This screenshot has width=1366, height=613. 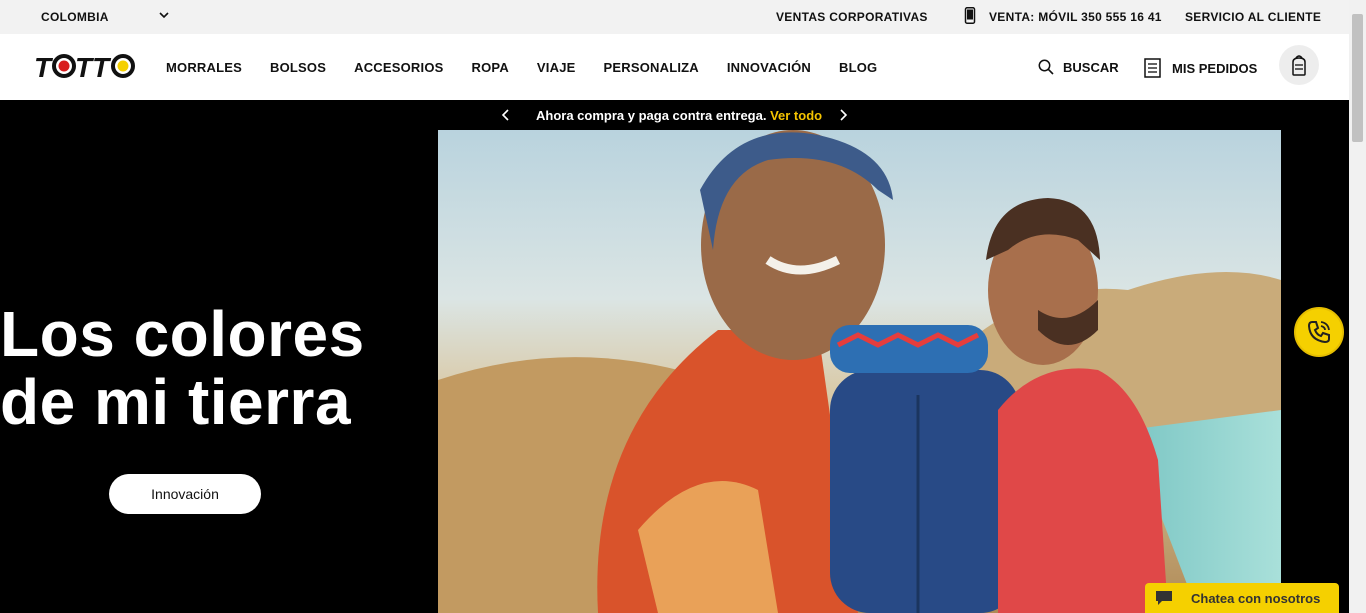 What do you see at coordinates (75, 17) in the screenshot?
I see `country-selector-label: COLOMBIA` at bounding box center [75, 17].